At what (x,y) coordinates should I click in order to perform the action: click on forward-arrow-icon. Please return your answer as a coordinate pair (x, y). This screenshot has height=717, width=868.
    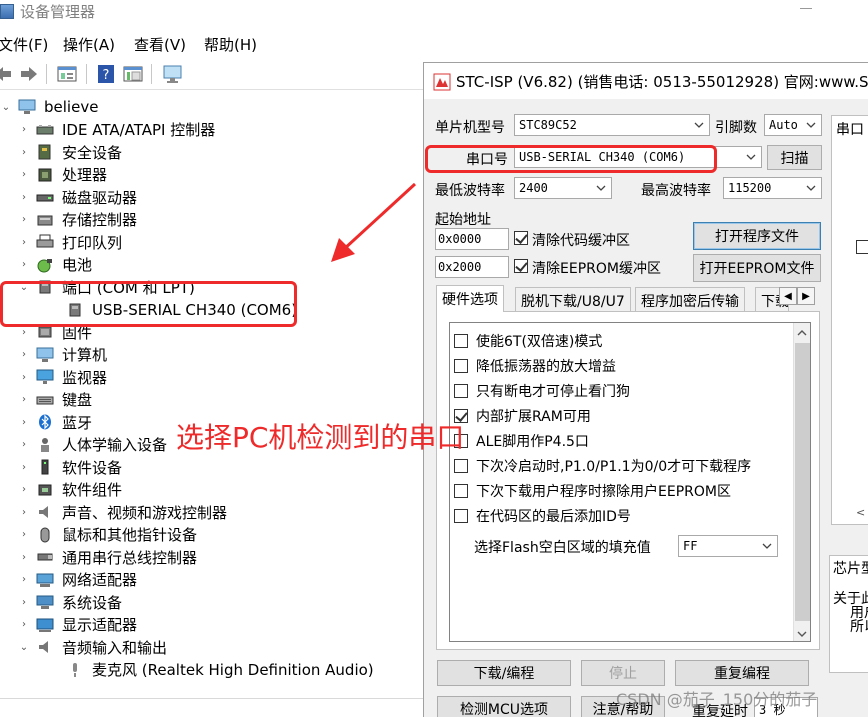
    Looking at the image, I should click on (29, 74).